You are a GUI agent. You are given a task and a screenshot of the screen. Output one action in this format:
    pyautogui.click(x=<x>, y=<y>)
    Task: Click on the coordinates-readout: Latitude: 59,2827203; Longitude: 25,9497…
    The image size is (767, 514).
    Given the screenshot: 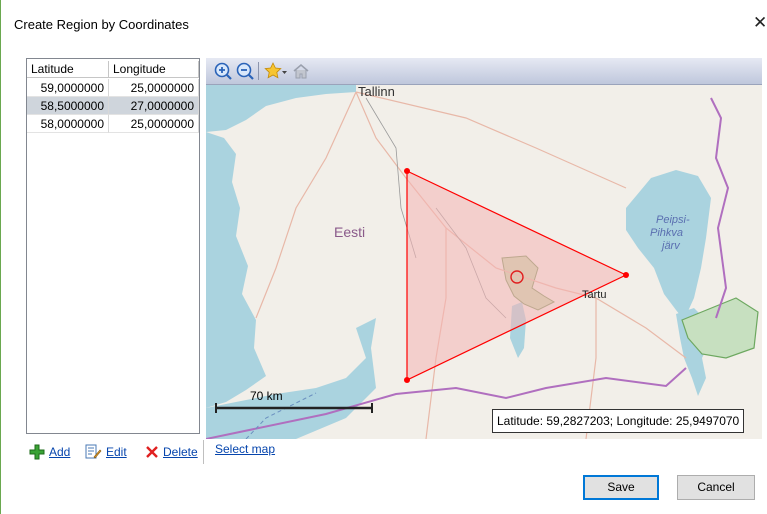 What is the action you would take?
    pyautogui.click(x=618, y=421)
    